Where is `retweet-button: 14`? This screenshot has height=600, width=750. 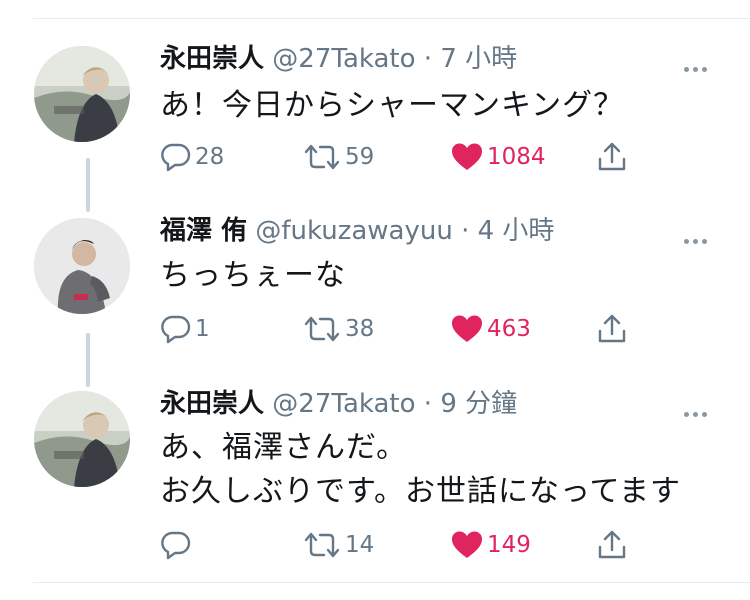
retweet-button: 14 is located at coordinates (338, 545).